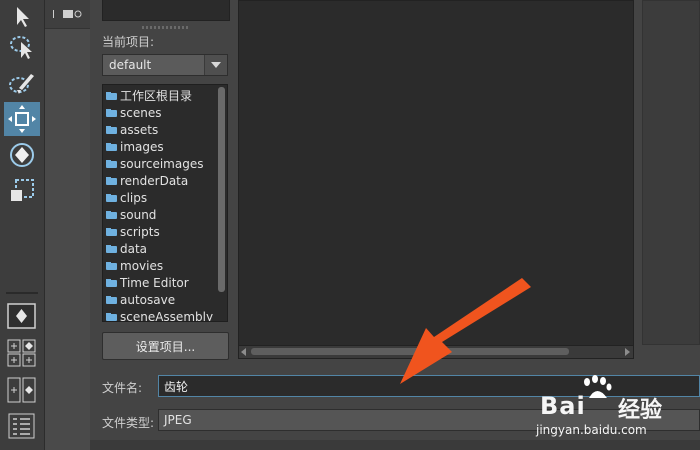 This screenshot has width=700, height=450. I want to click on arrow-cursor-icon, so click(23, 17).